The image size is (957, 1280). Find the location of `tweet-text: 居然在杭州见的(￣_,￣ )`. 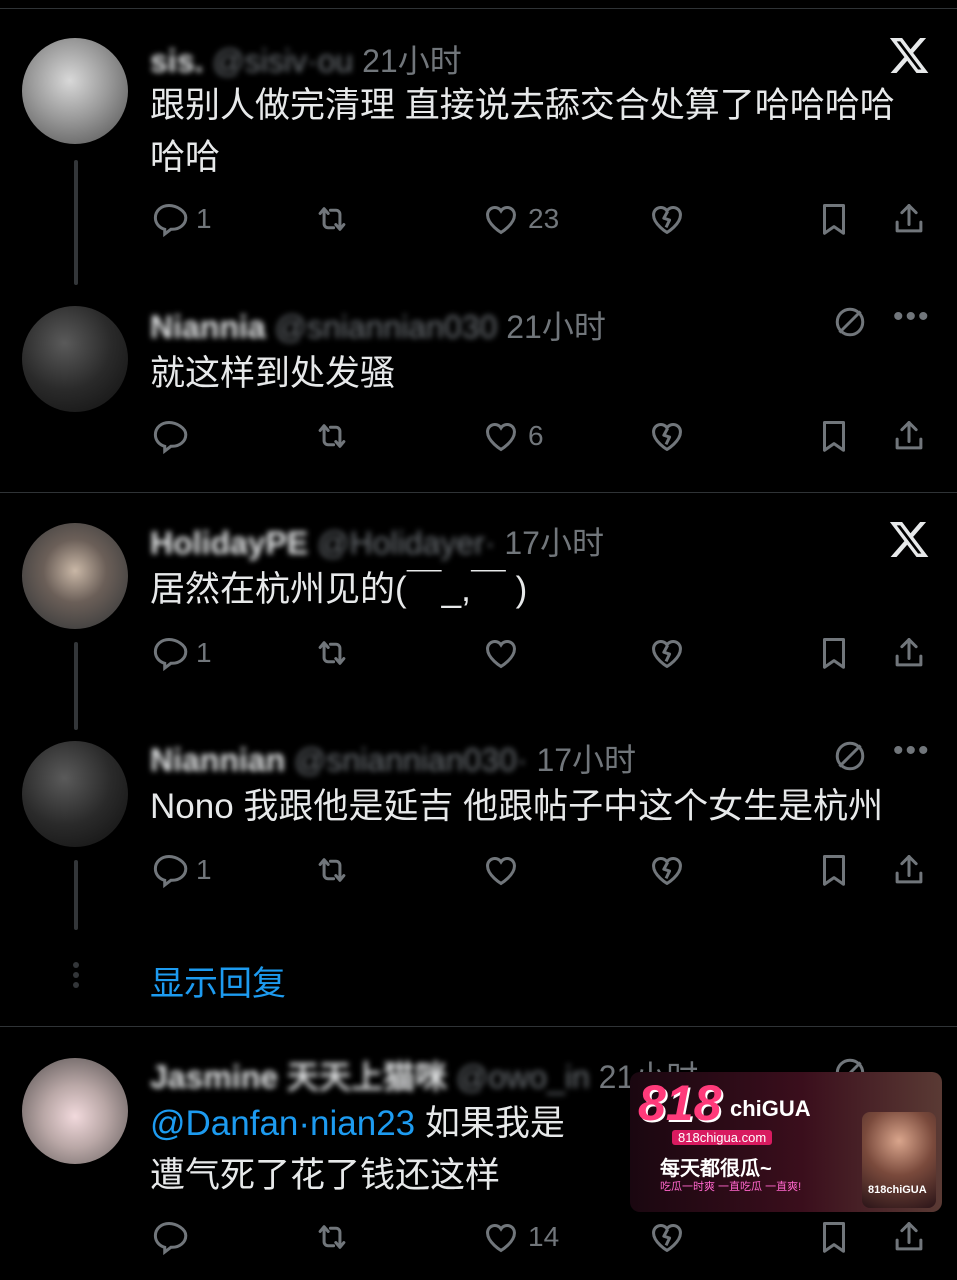

tweet-text: 居然在杭州见的(￣_,￣ ) is located at coordinates (338, 590).